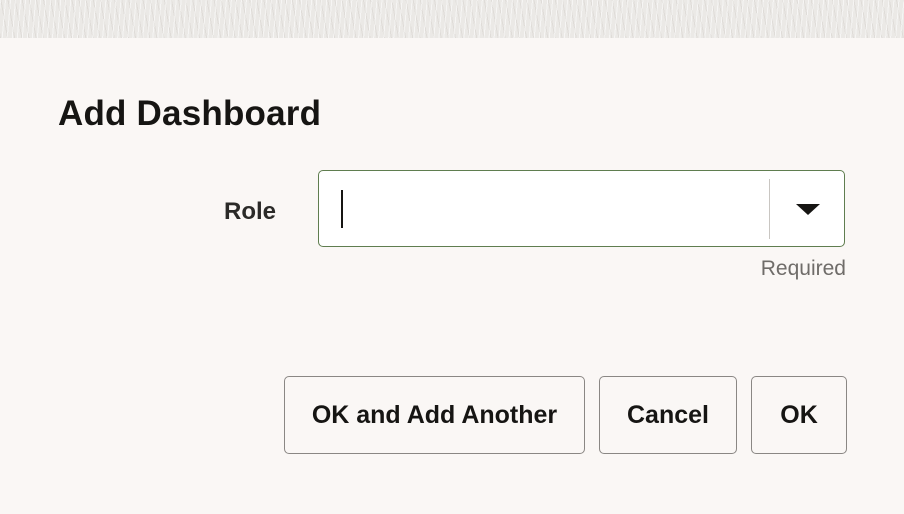  I want to click on background-texture, so click(452, 19).